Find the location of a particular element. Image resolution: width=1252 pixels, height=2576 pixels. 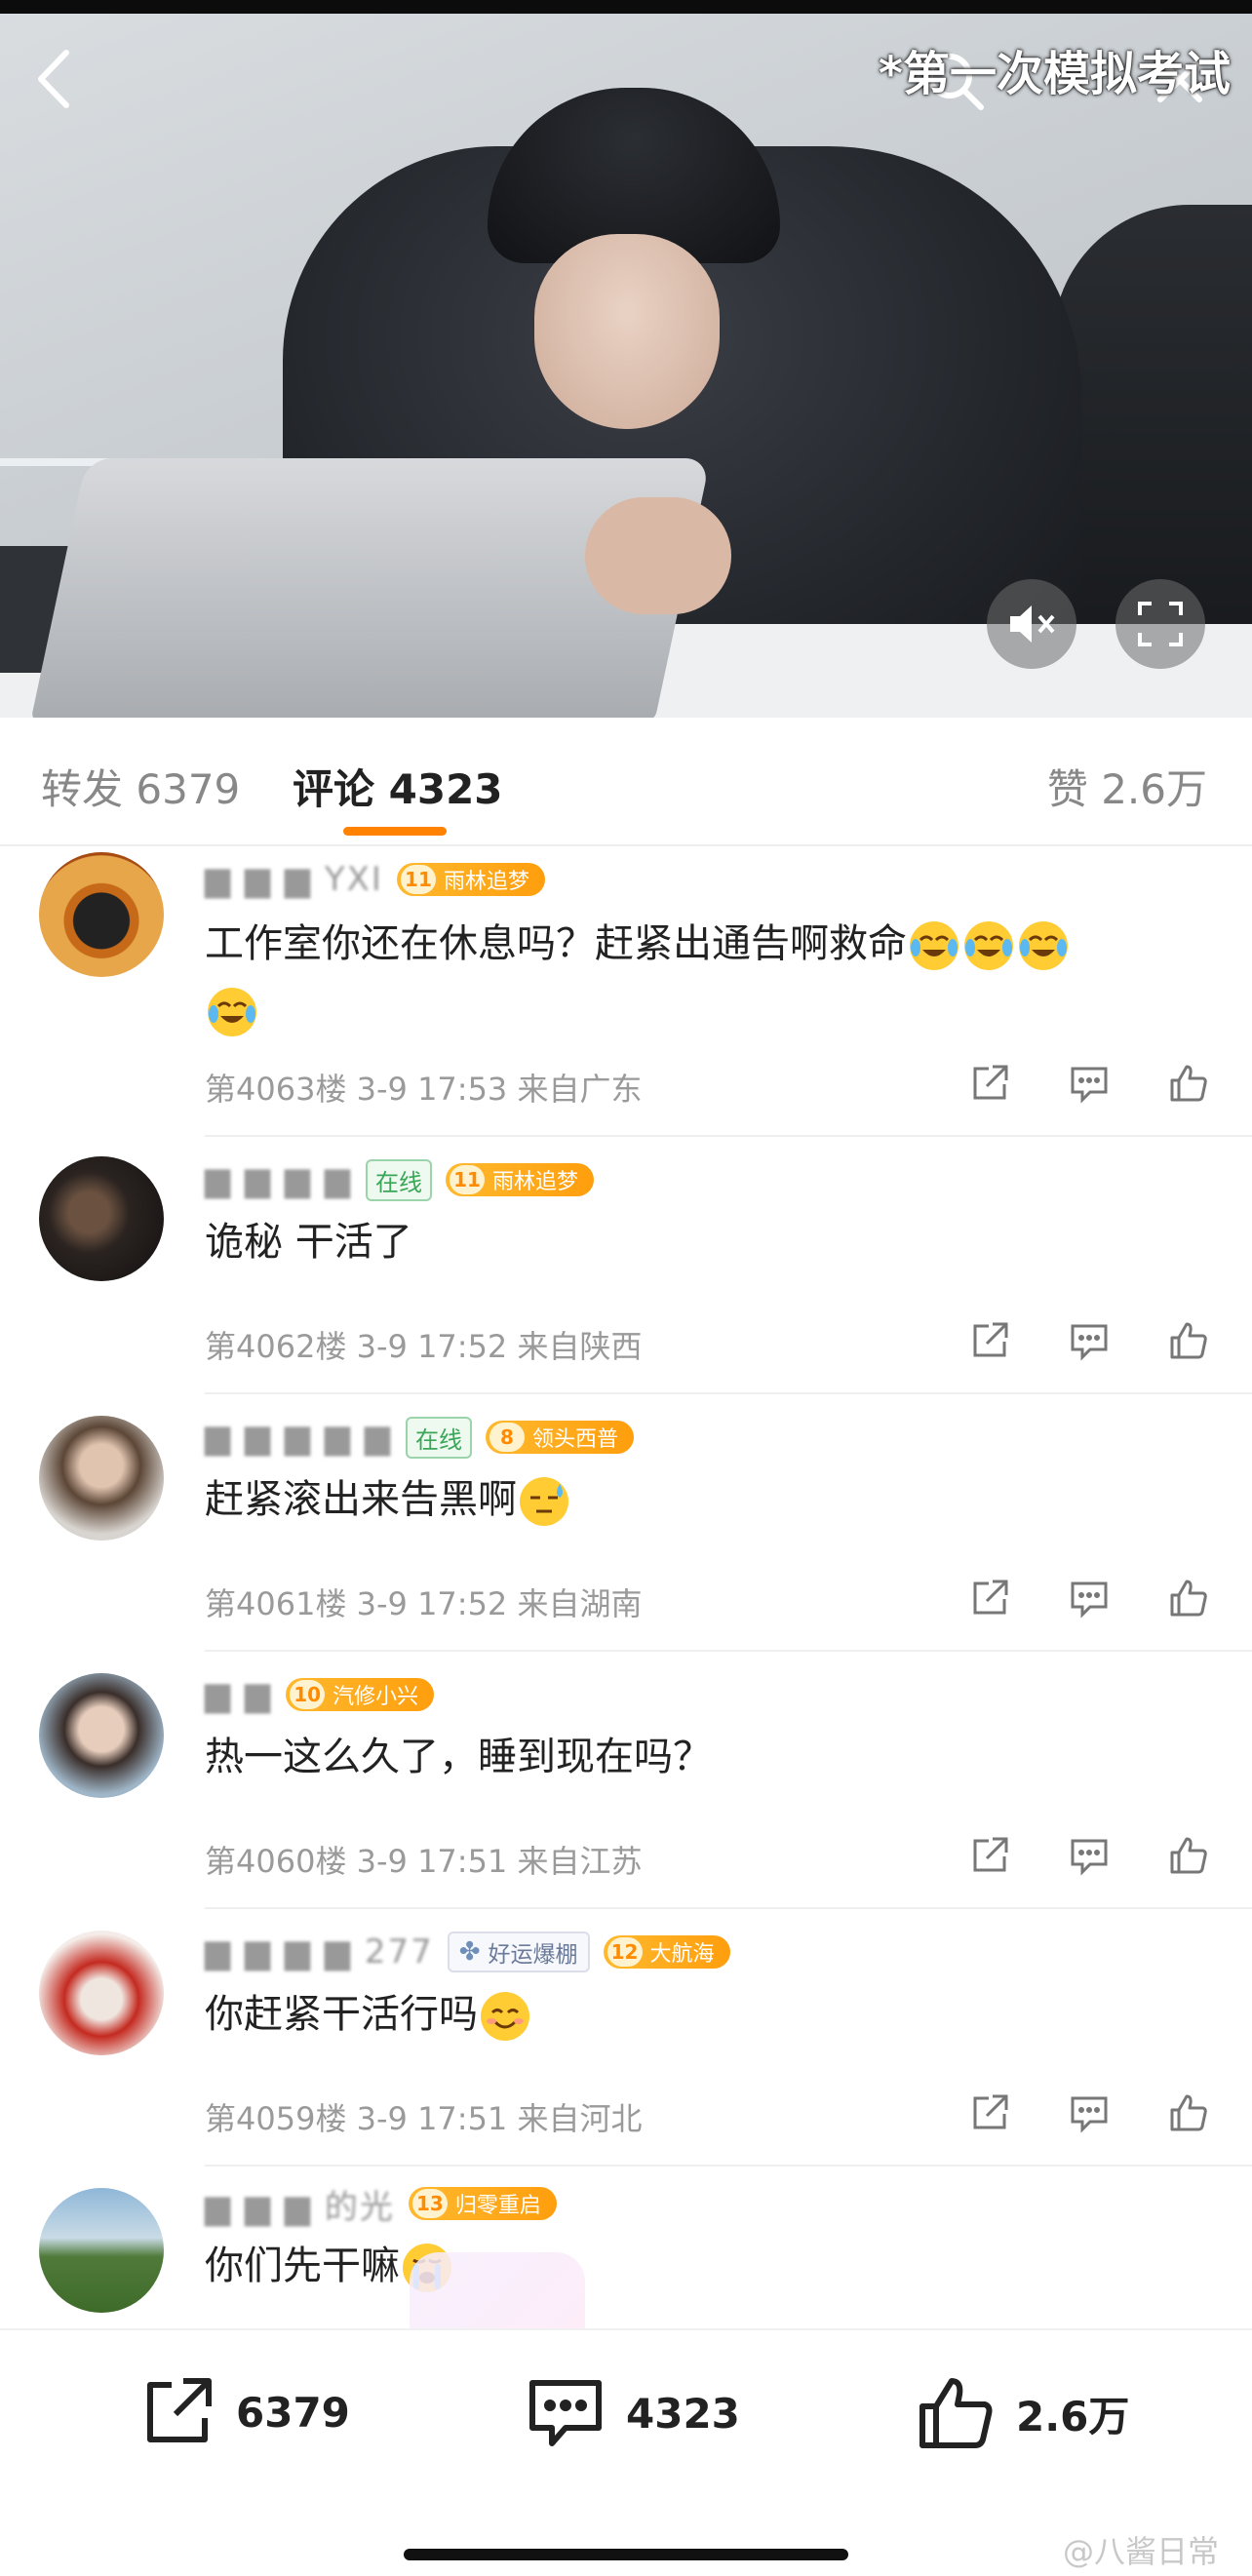

tab-active-indicator is located at coordinates (395, 831).